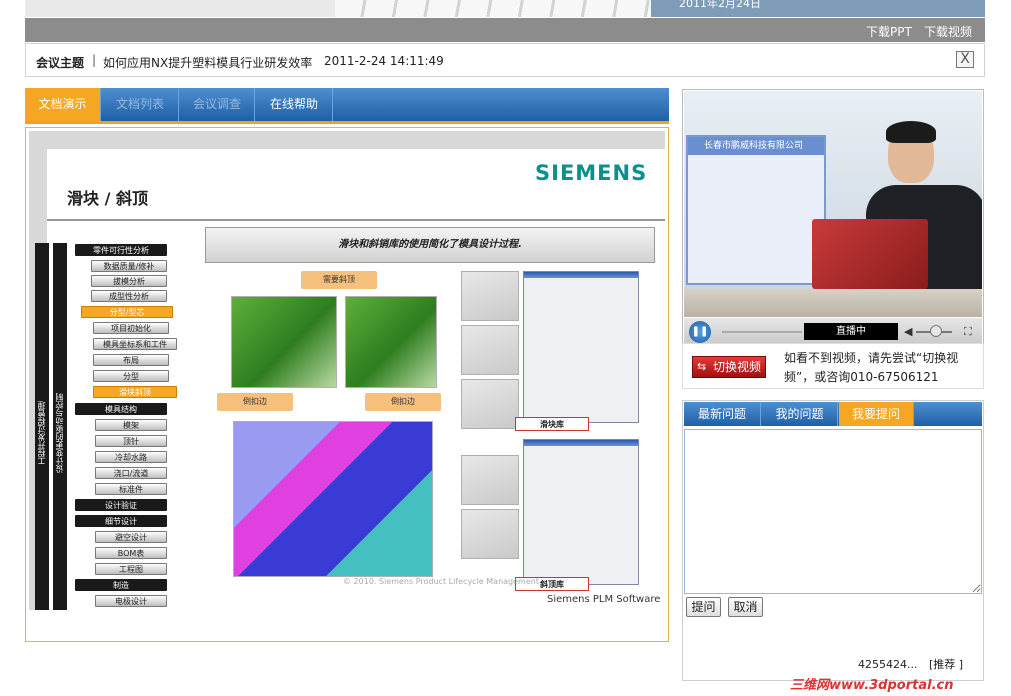 The image size is (1011, 696). Describe the element at coordinates (936, 331) in the screenshot. I see `volume-knob` at that location.